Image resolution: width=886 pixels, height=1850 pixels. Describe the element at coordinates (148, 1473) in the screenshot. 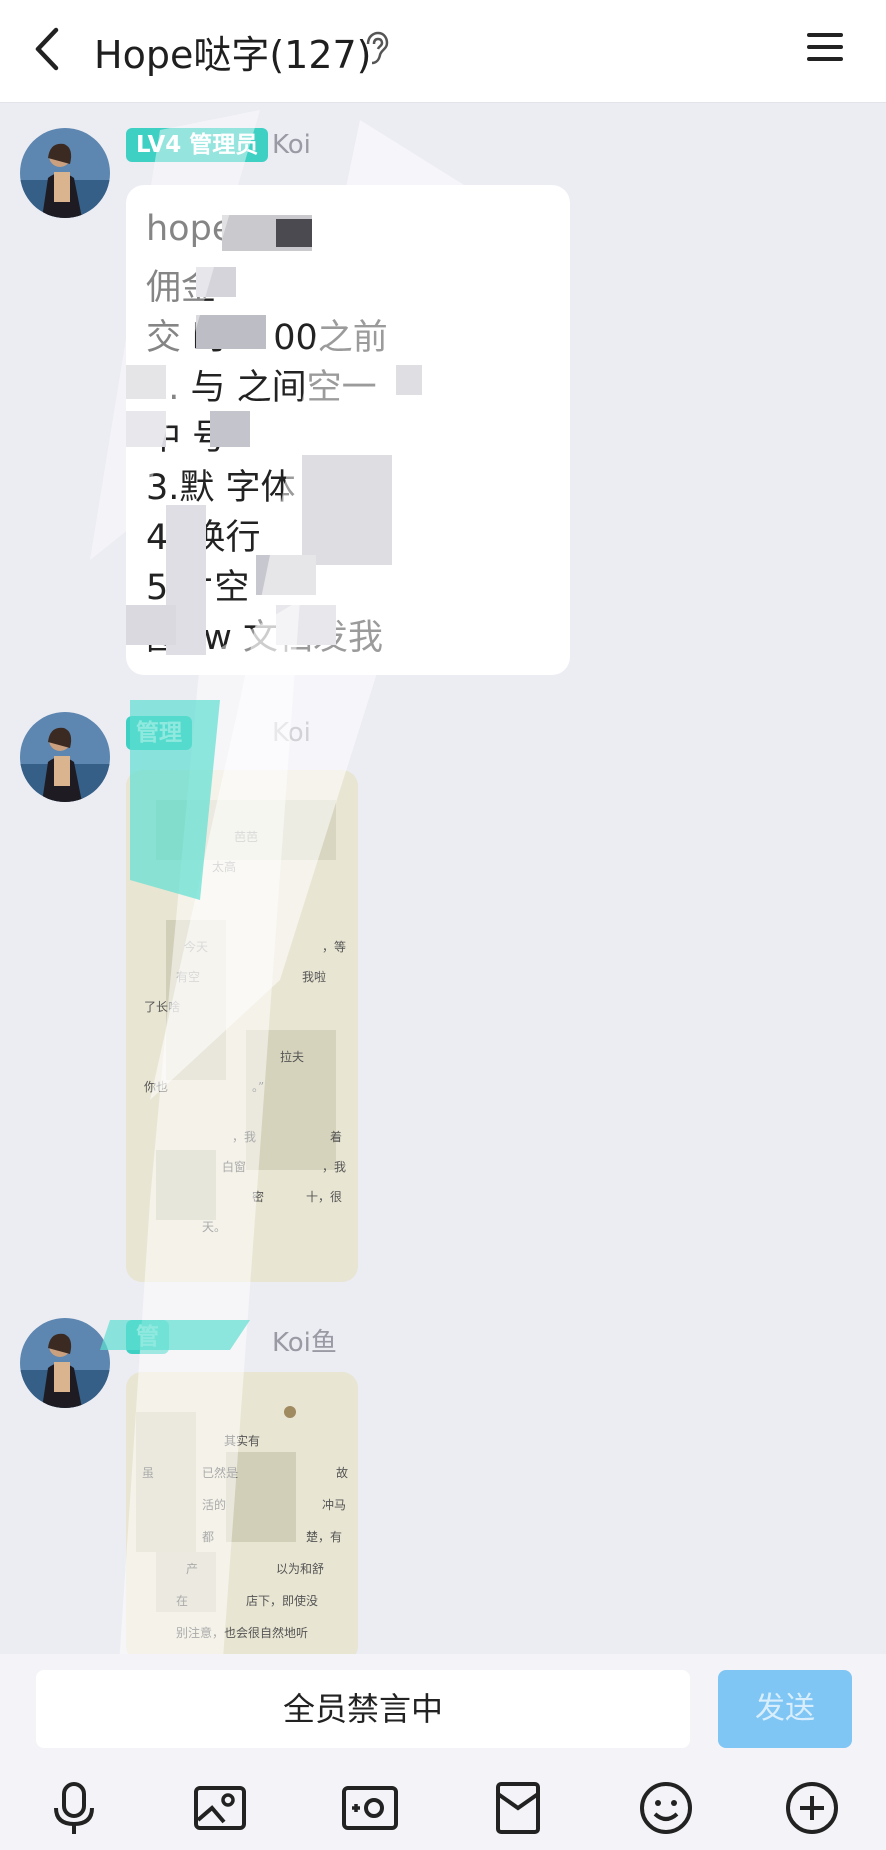

I see `image-text: 虽` at that location.